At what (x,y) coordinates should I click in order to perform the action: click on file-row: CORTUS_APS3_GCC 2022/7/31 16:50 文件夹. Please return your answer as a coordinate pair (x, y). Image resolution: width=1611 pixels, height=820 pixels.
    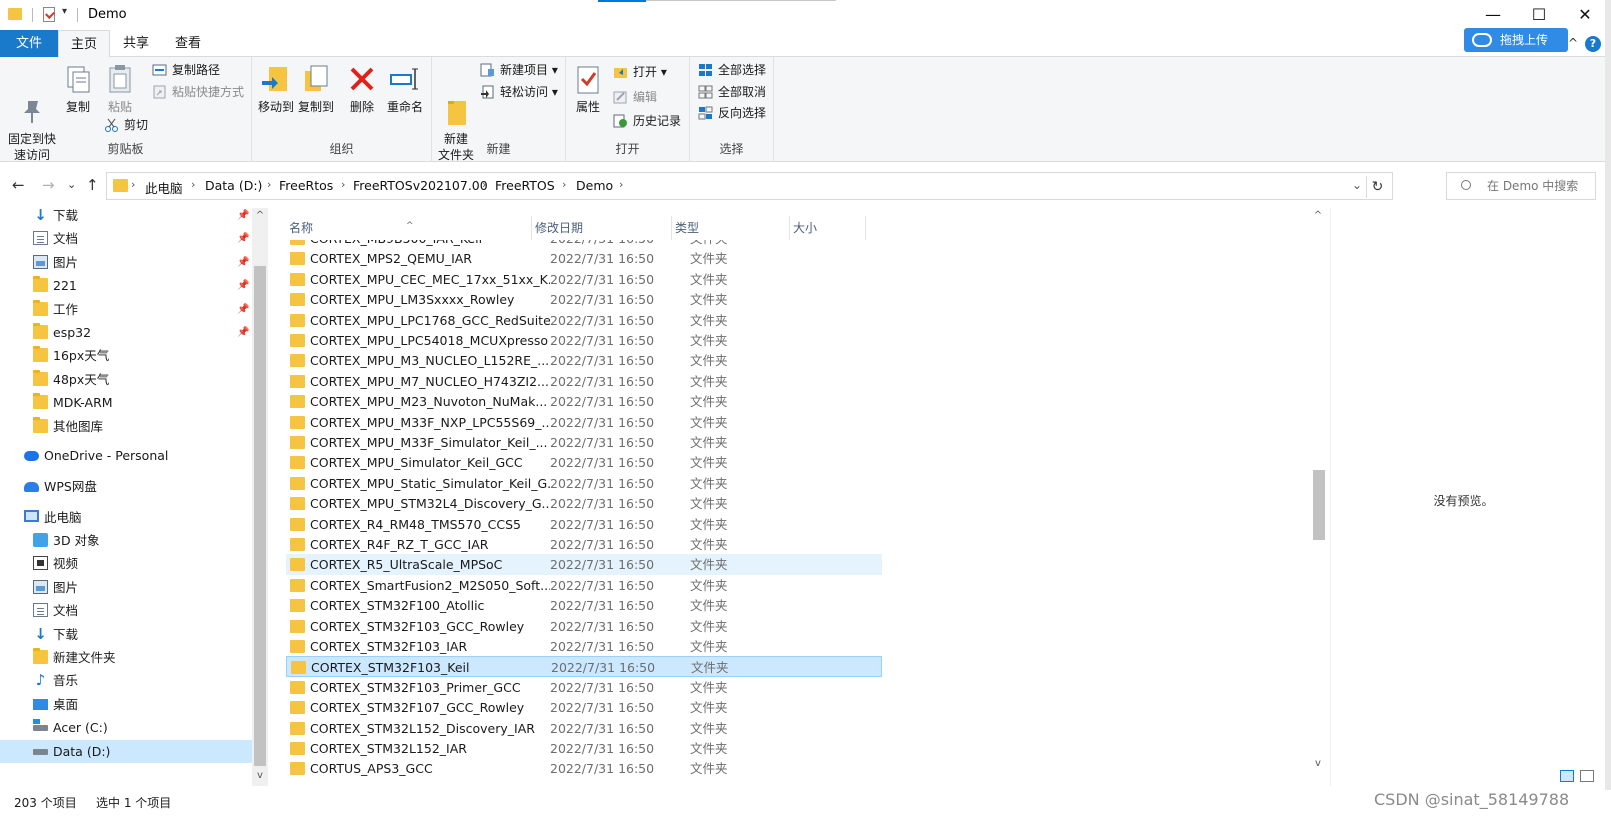
    Looking at the image, I should click on (584, 768).